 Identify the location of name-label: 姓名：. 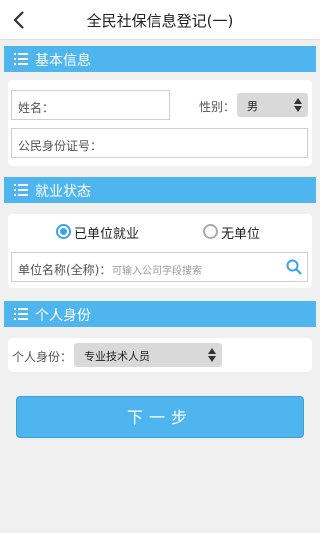
(36, 108).